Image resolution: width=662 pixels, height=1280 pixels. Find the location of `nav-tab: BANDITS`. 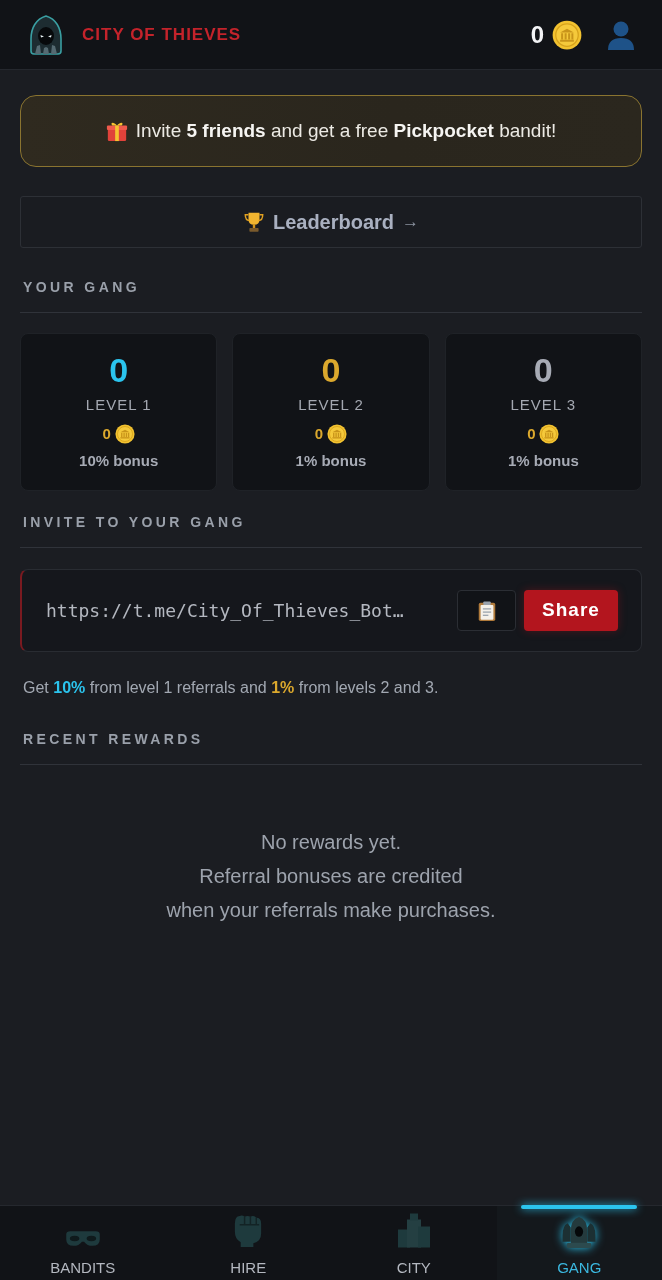

nav-tab: BANDITS is located at coordinates (83, 1243).